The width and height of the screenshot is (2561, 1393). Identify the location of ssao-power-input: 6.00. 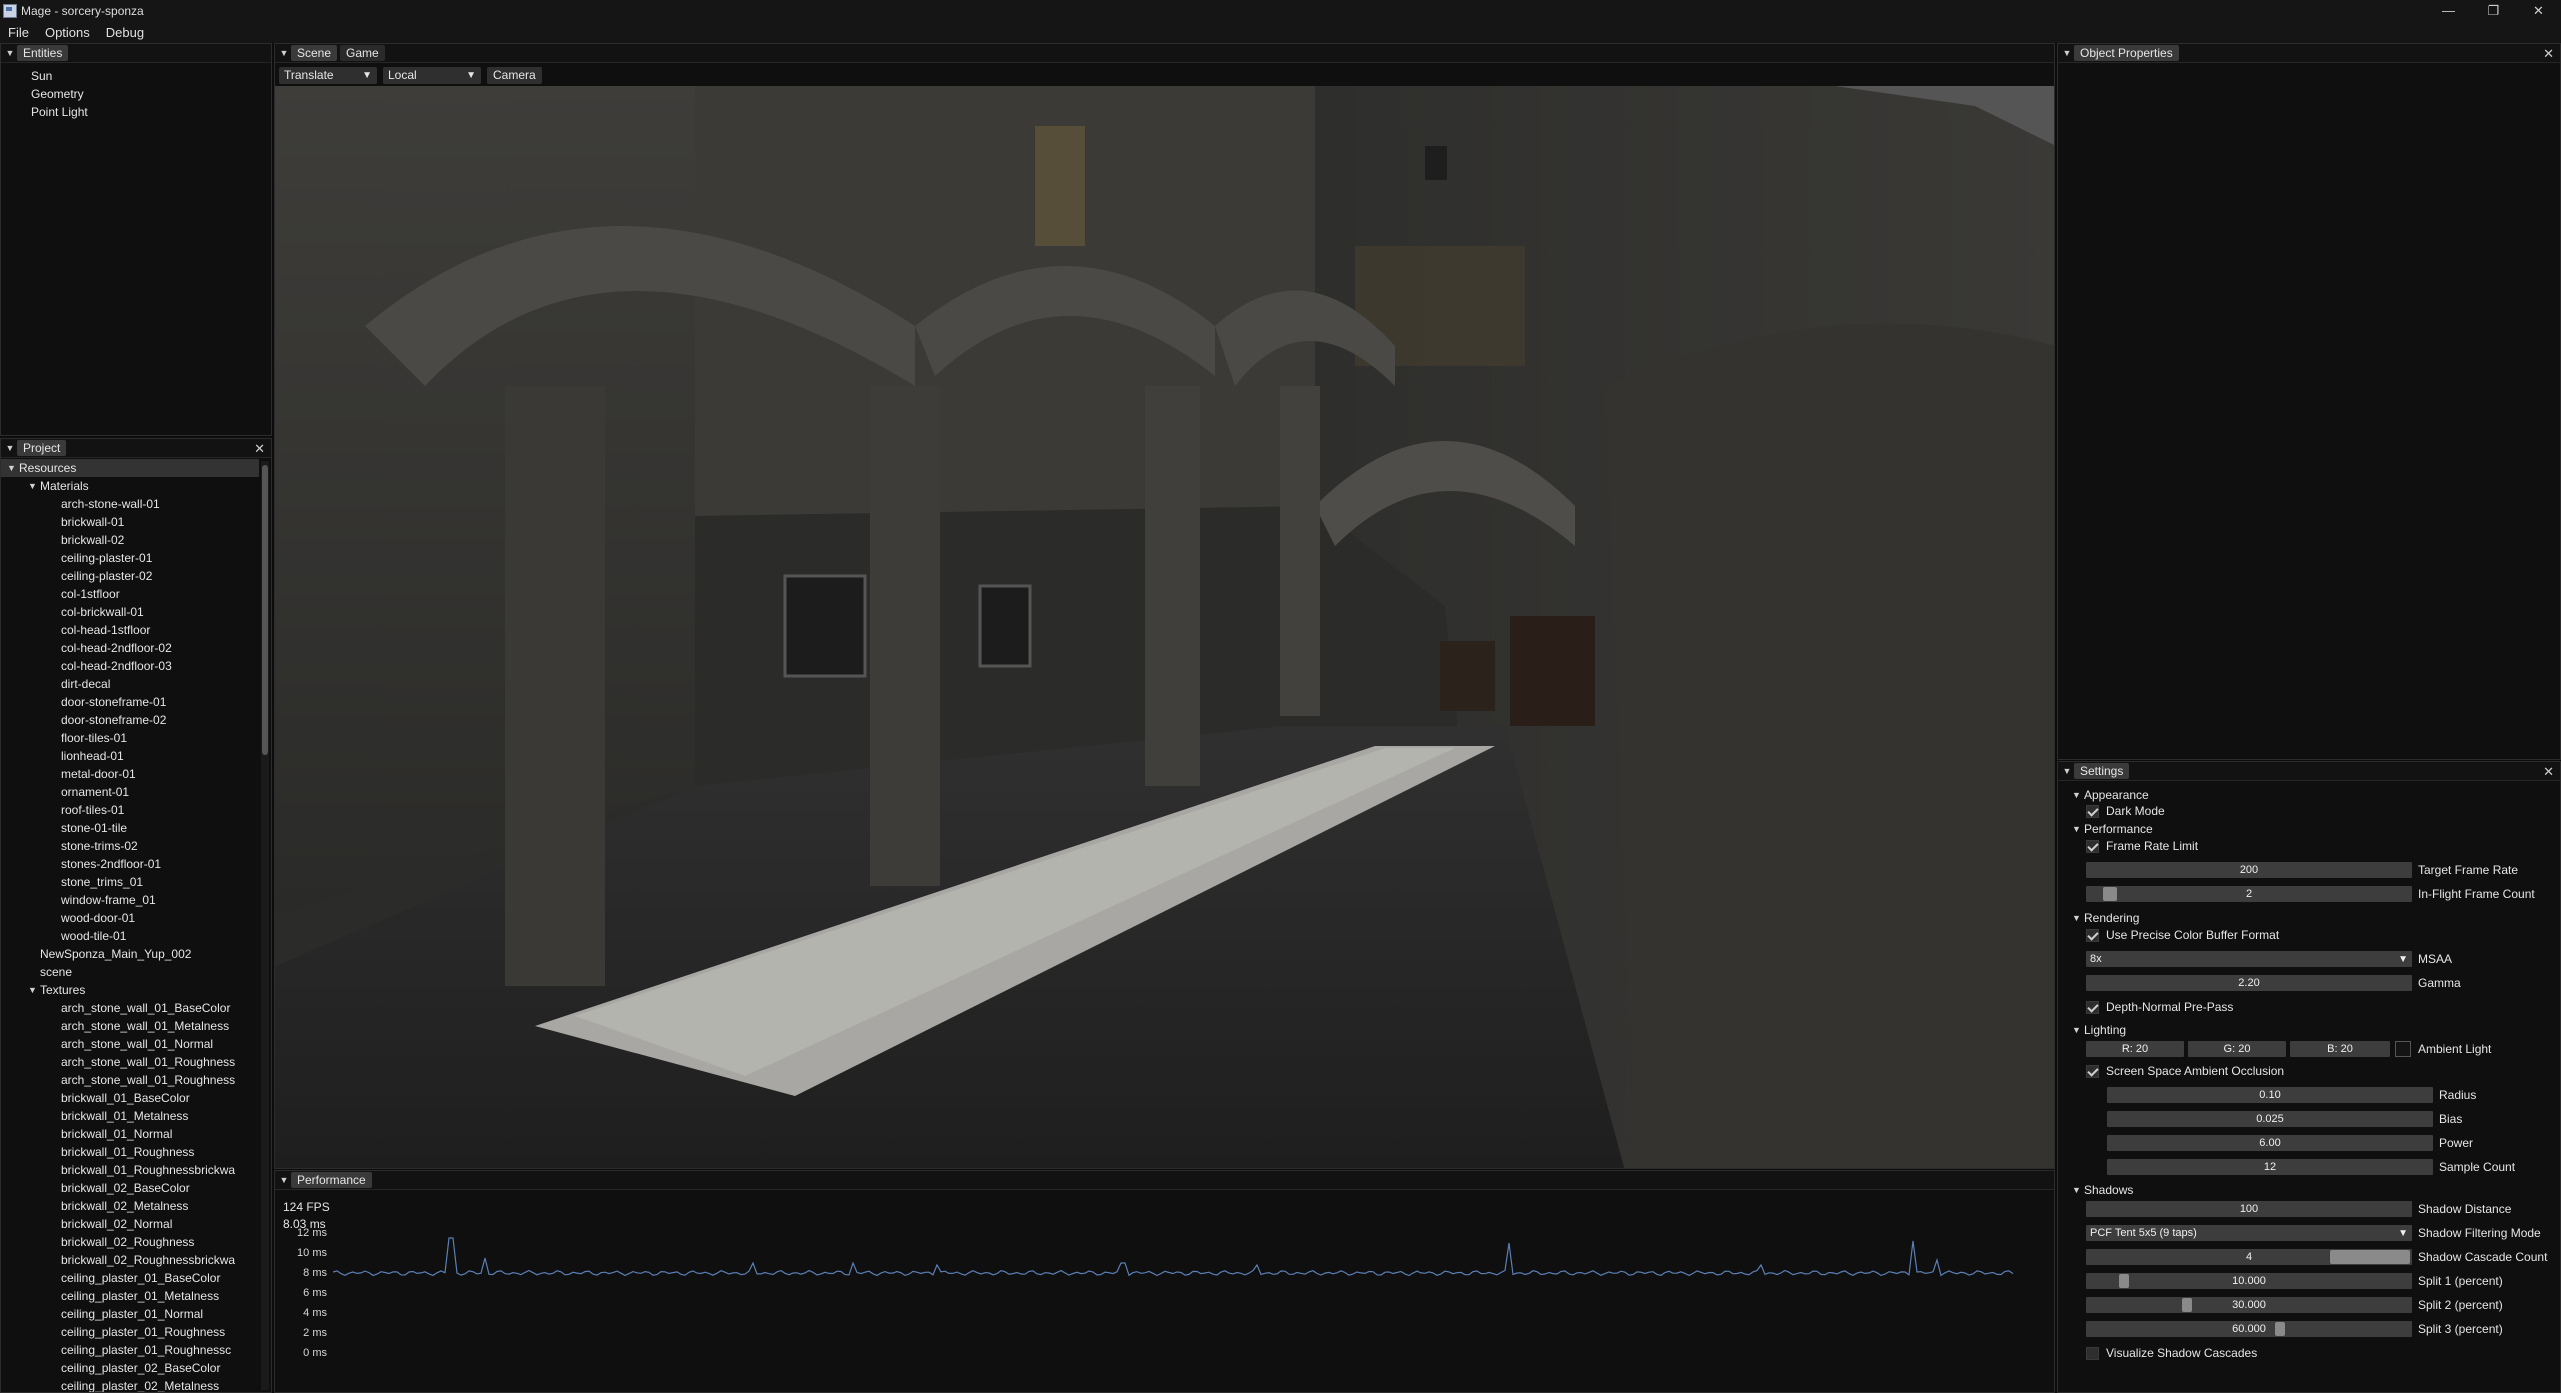
(2270, 1143).